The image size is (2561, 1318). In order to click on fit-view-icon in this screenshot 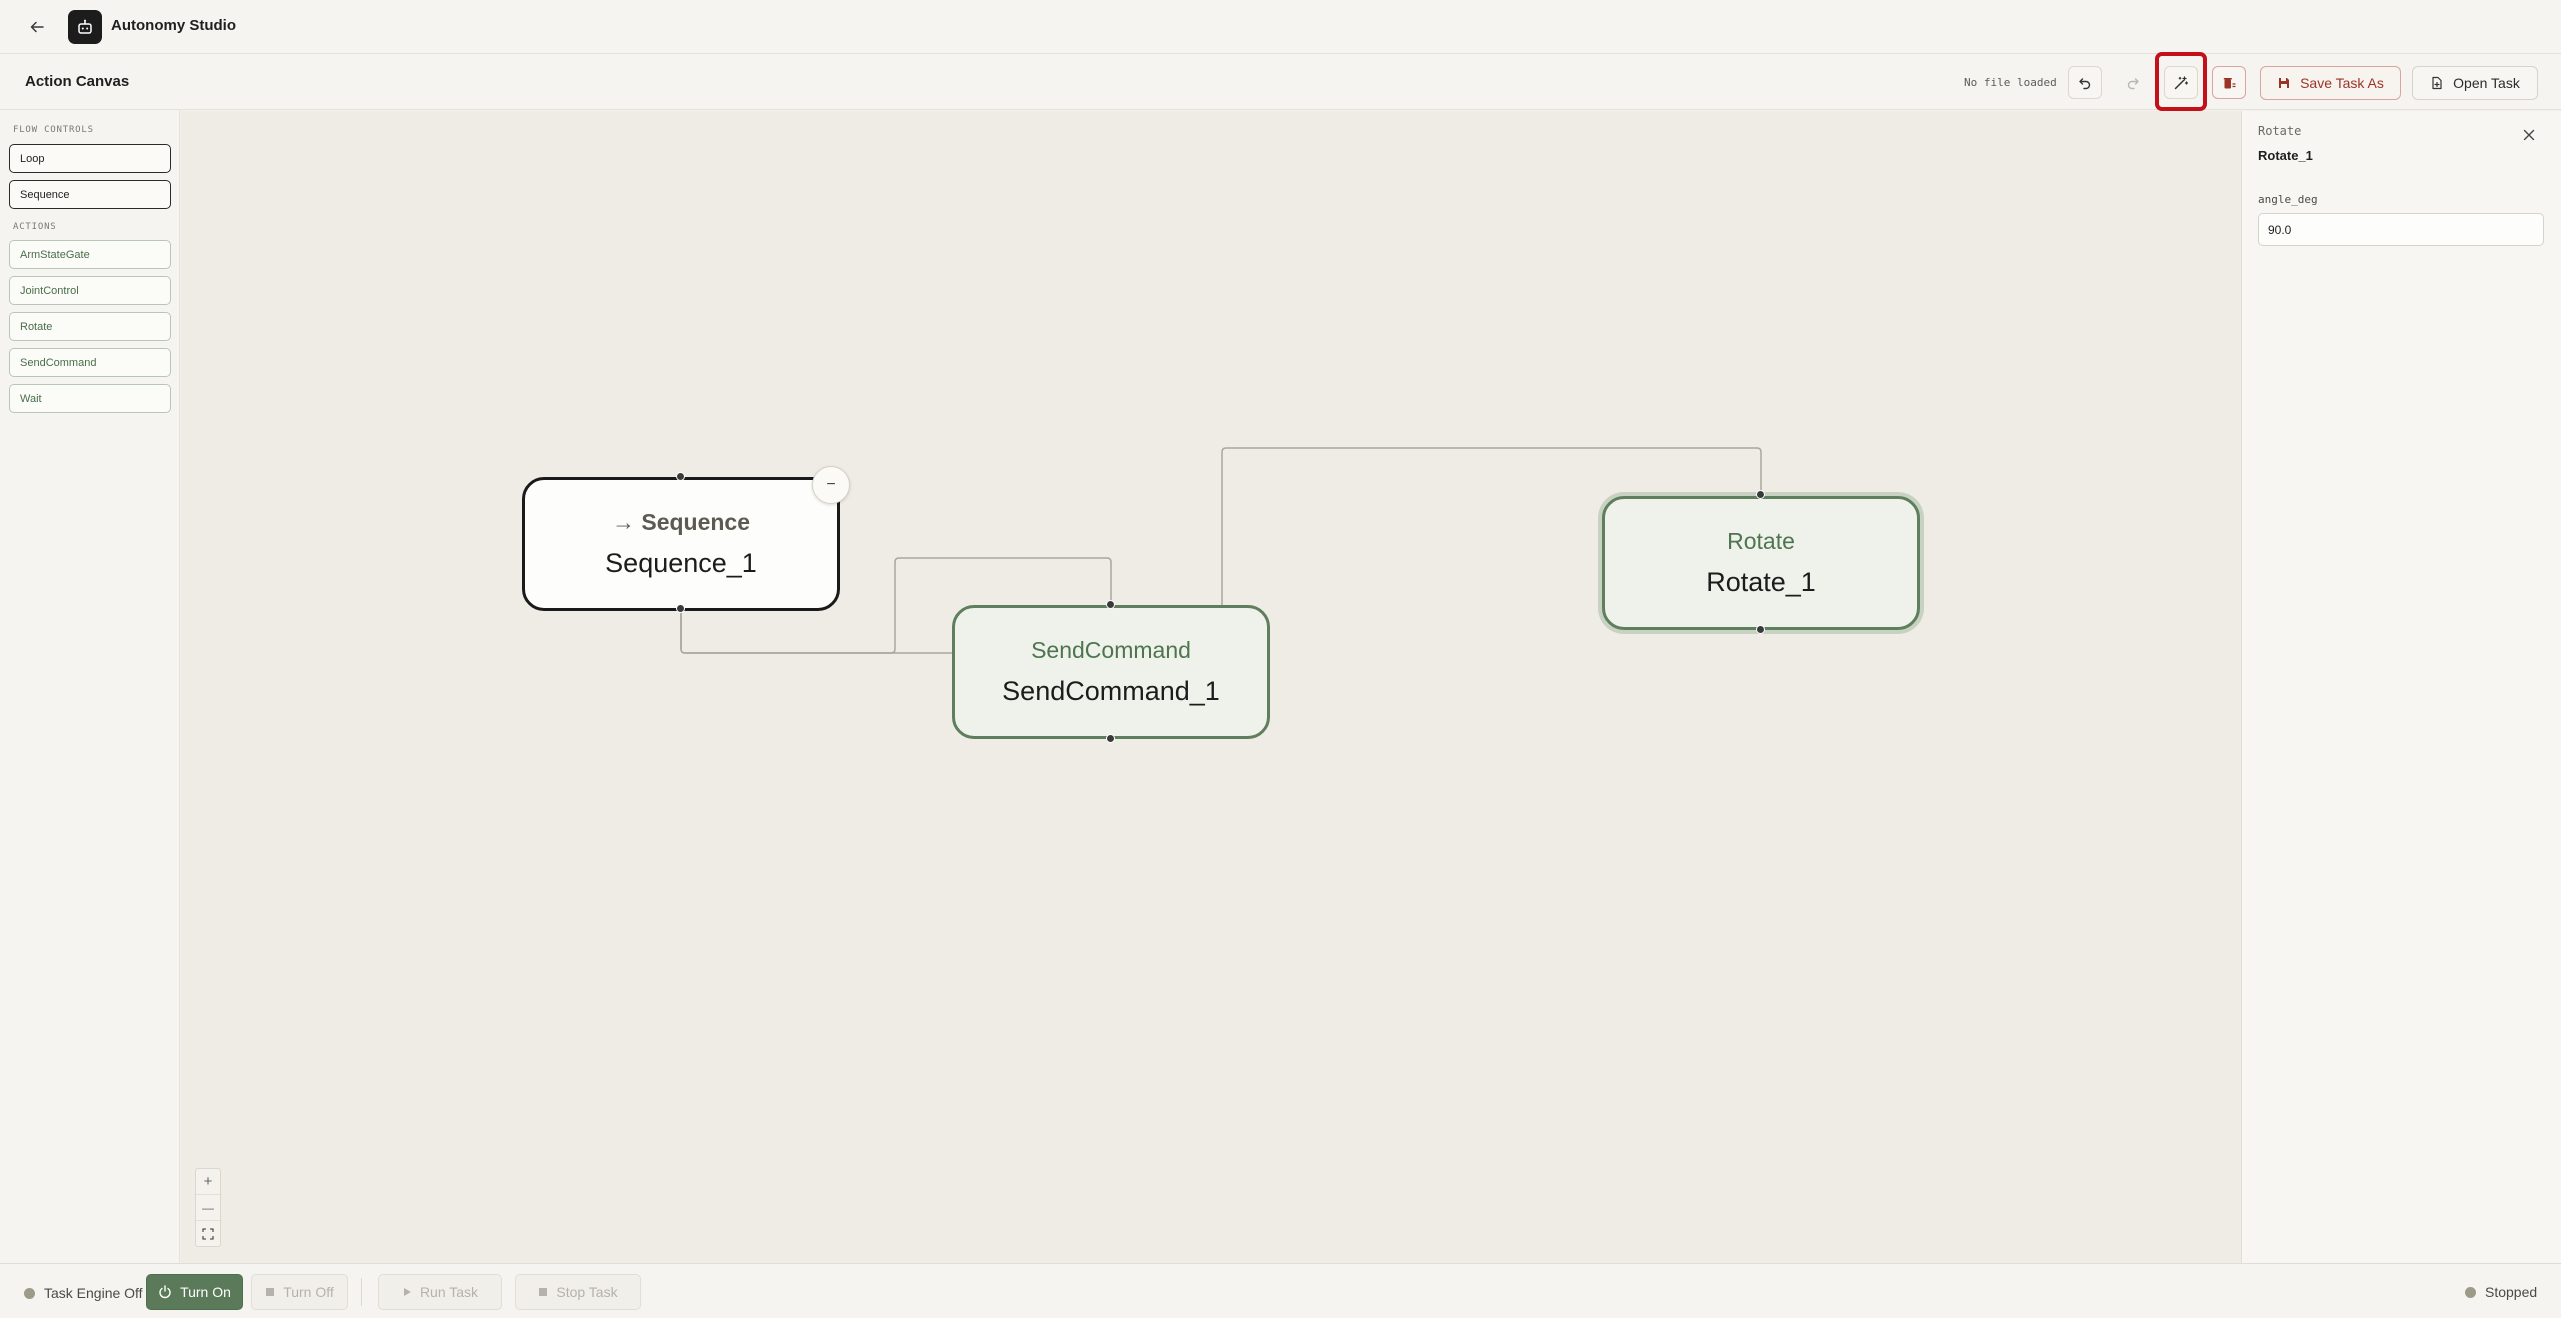, I will do `click(208, 1234)`.